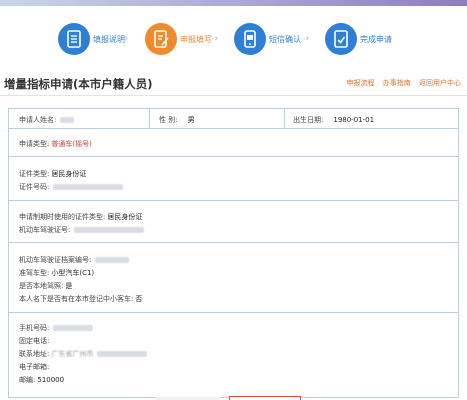  What do you see at coordinates (233, 143) in the screenshot?
I see `apply-type-row: 申请类型: 普通车(摇号)` at bounding box center [233, 143].